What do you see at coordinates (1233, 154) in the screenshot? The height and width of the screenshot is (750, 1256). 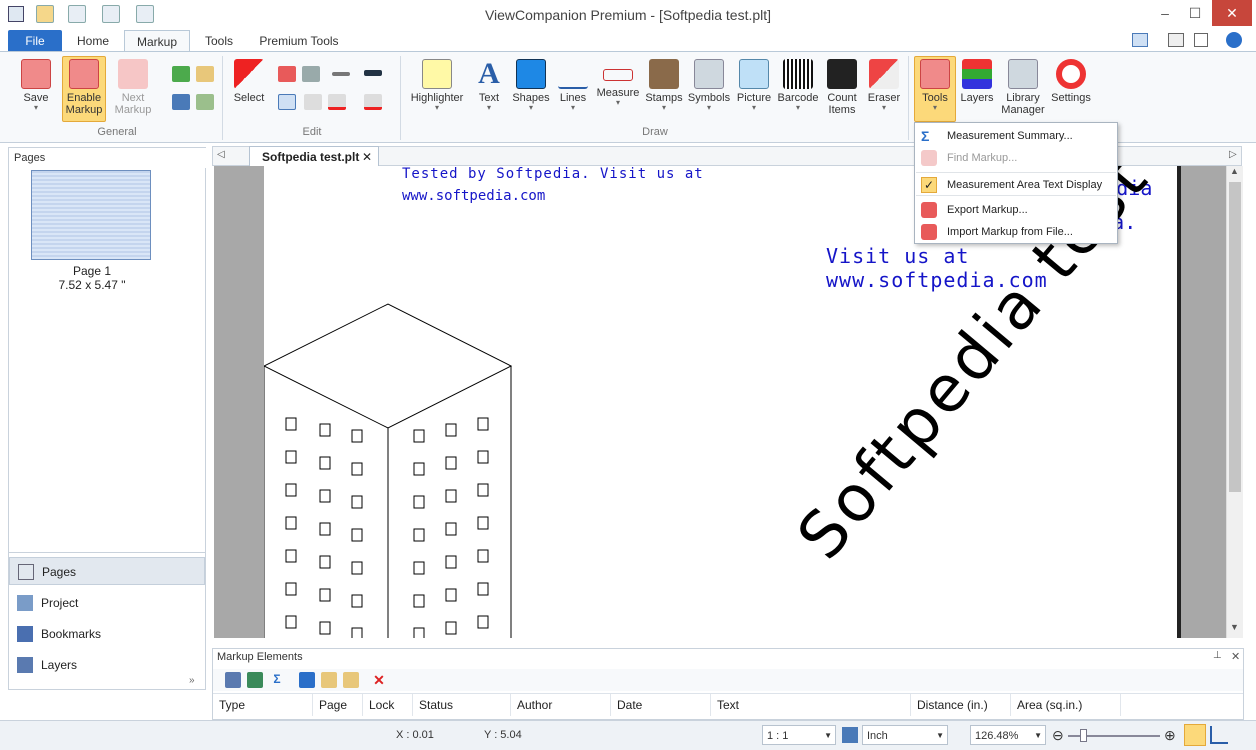 I see `tab-scroll-right-icon: ▷` at bounding box center [1233, 154].